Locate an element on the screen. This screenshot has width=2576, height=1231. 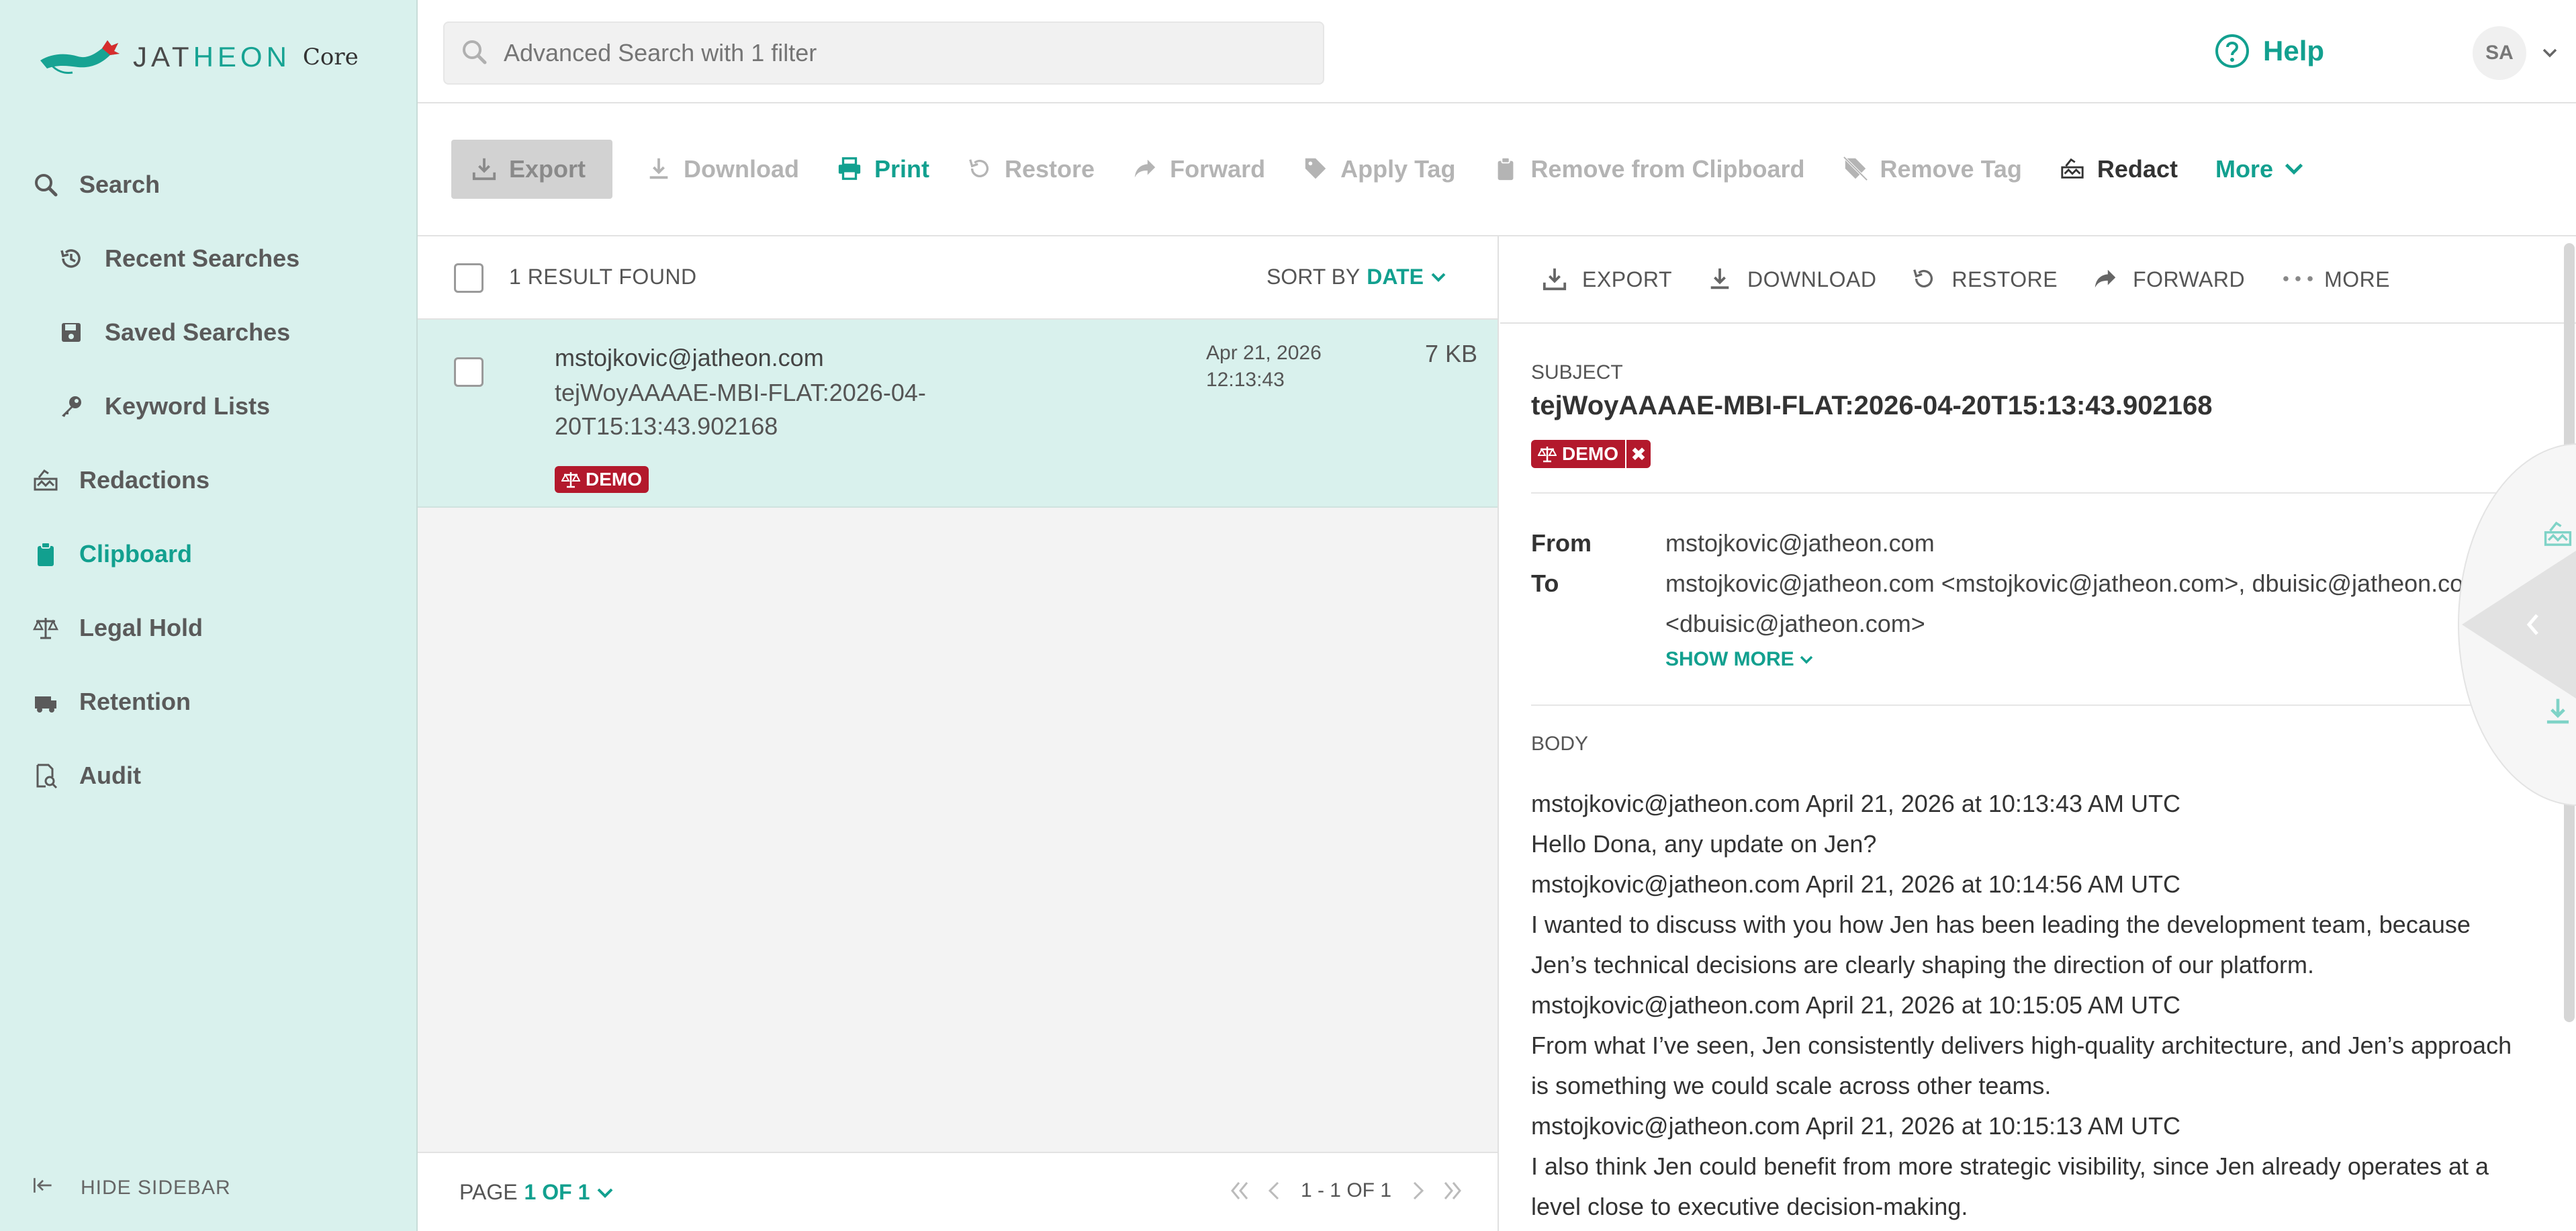
page-prefix: PAGE is located at coordinates (488, 1192).